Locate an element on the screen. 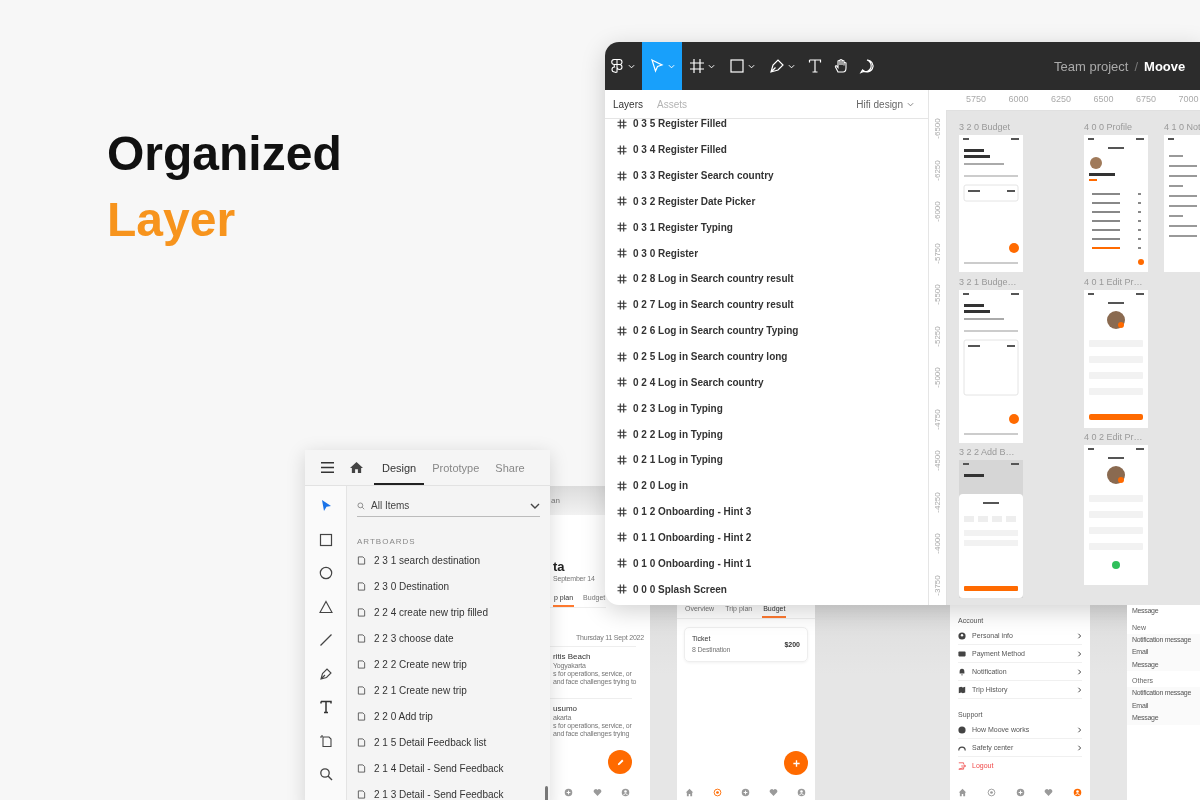 The height and width of the screenshot is (800, 1200). ruler-label: 6500 is located at coordinates (1103, 99).